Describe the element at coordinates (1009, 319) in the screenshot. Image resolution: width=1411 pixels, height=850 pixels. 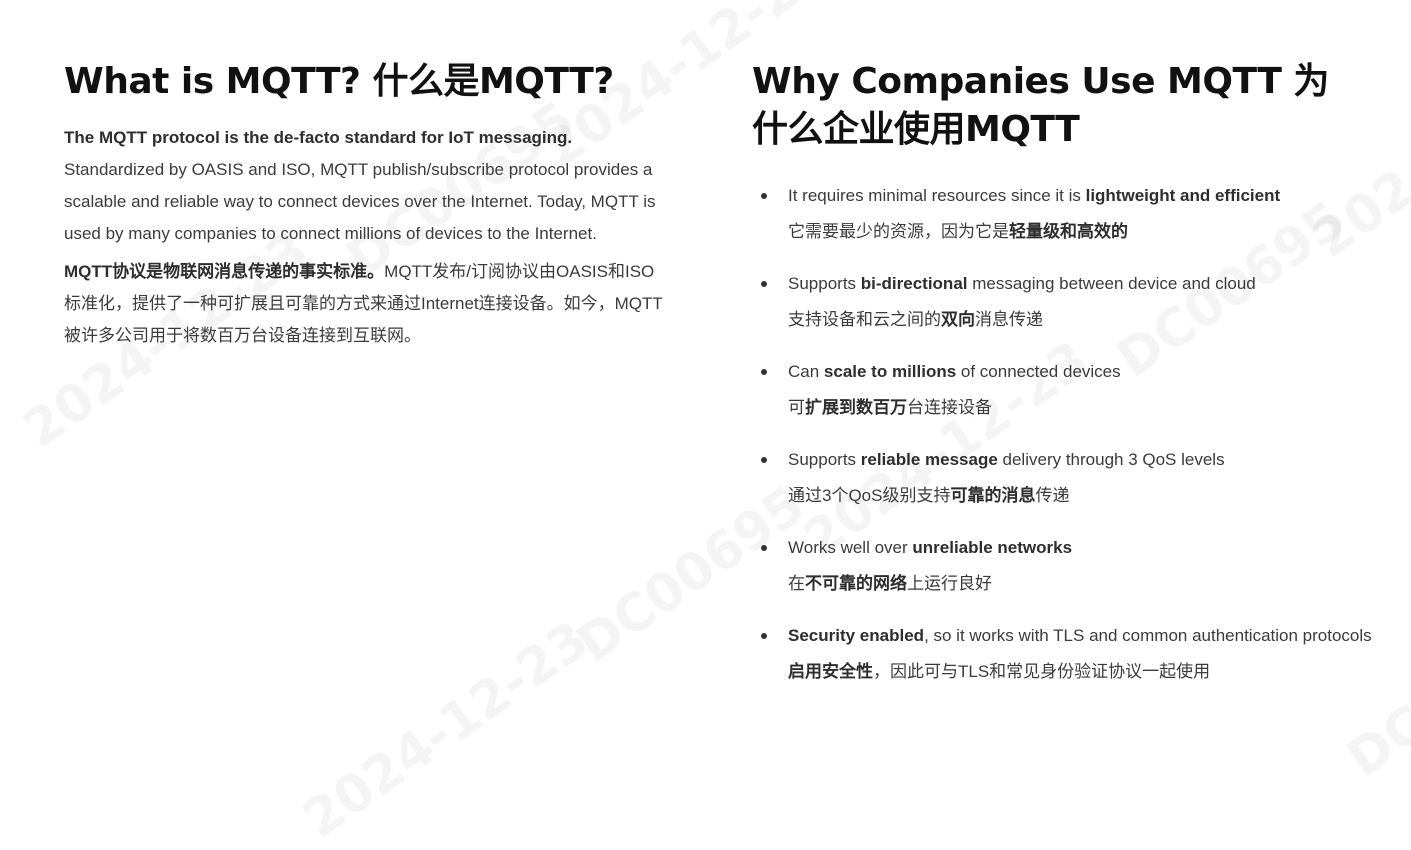
I see `feature-text: 消息传递` at that location.